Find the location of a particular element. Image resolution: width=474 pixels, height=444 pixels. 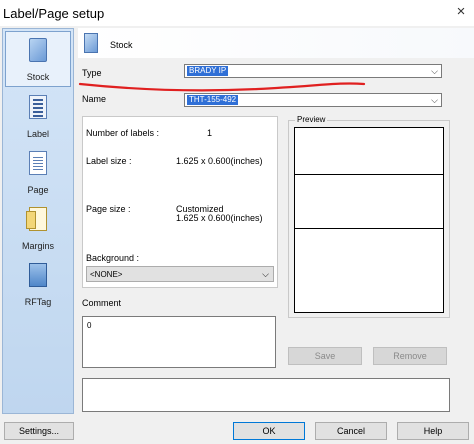

sidebar-item-label: Label is located at coordinates (38, 134).